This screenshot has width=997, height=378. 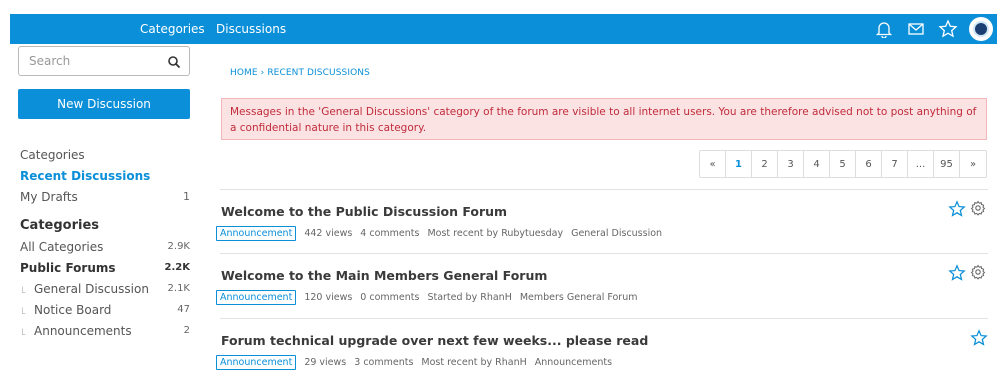 What do you see at coordinates (616, 233) in the screenshot?
I see `discussion-category: General Discussion` at bounding box center [616, 233].